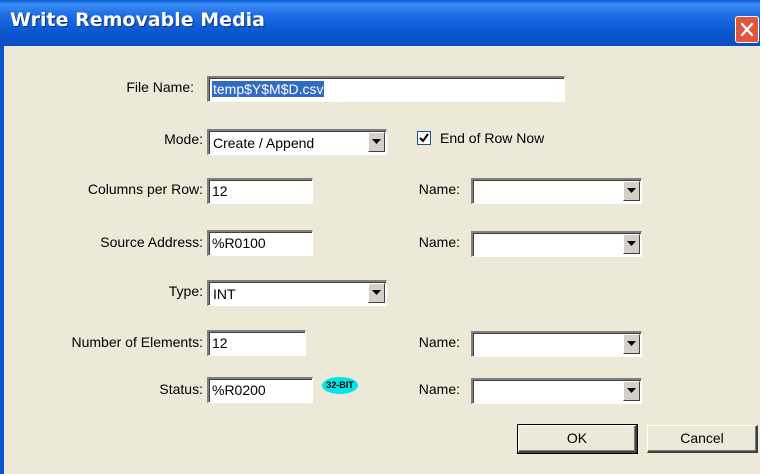 This screenshot has height=474, width=763. What do you see at coordinates (181, 389) in the screenshot?
I see `status-label: Status:` at bounding box center [181, 389].